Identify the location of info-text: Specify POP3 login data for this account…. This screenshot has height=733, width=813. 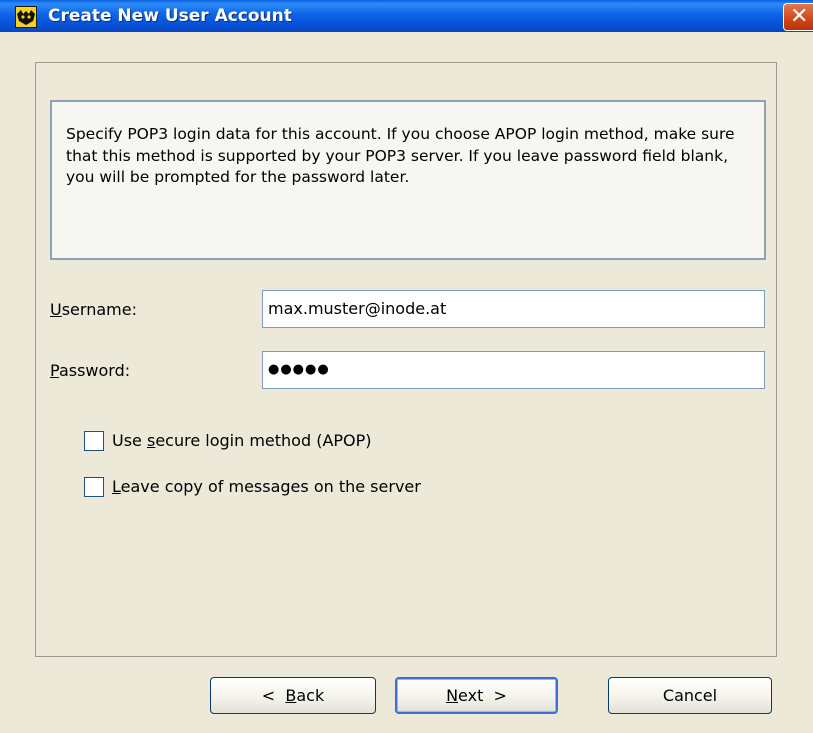
(400, 155).